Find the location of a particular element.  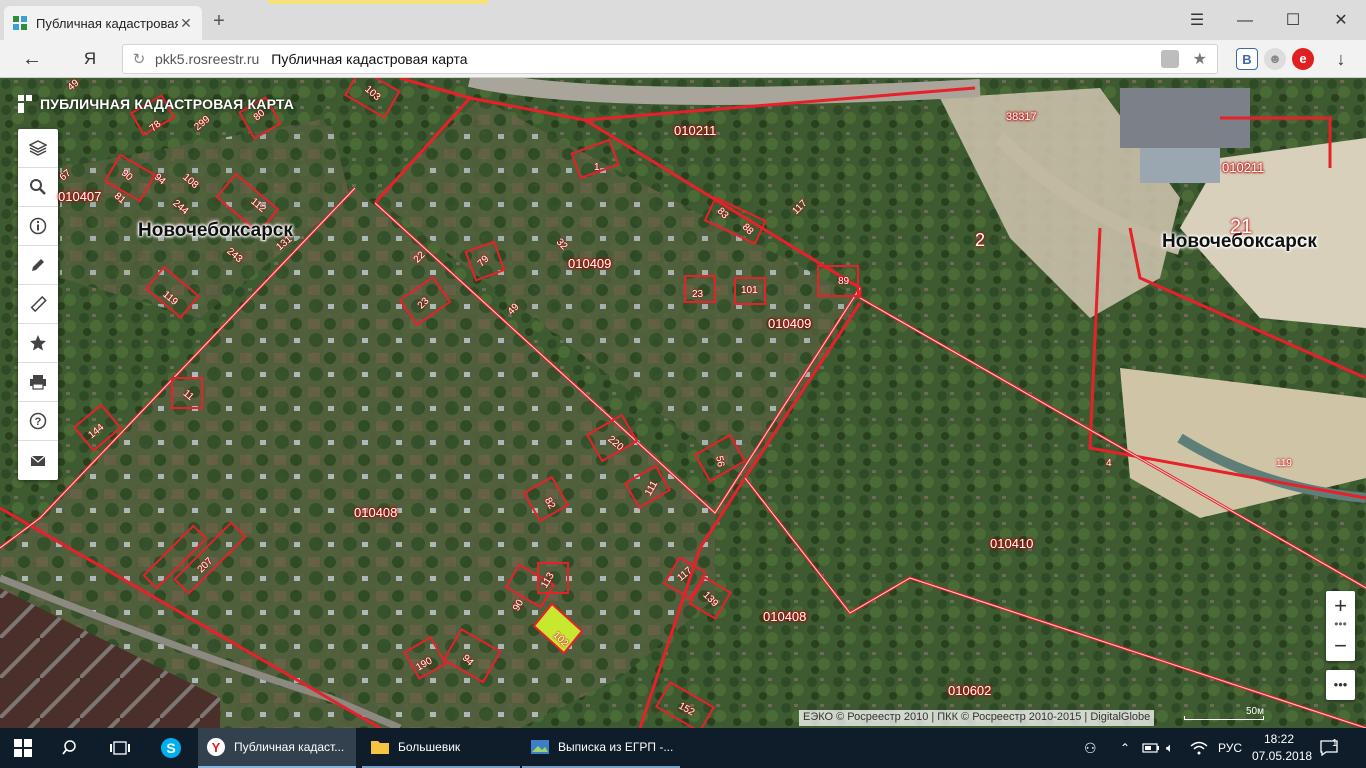

print-button is located at coordinates (38, 382).